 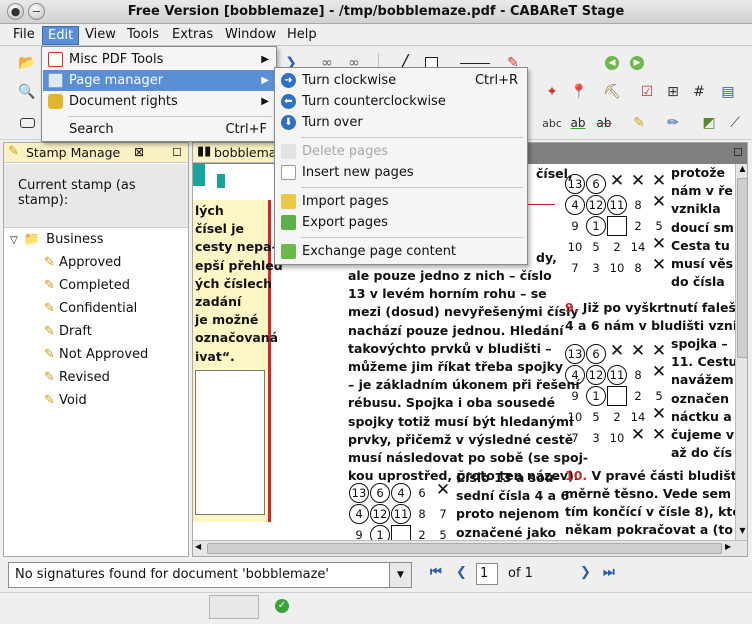 What do you see at coordinates (380, 514) in the screenshot?
I see `maze-cell: 12` at bounding box center [380, 514].